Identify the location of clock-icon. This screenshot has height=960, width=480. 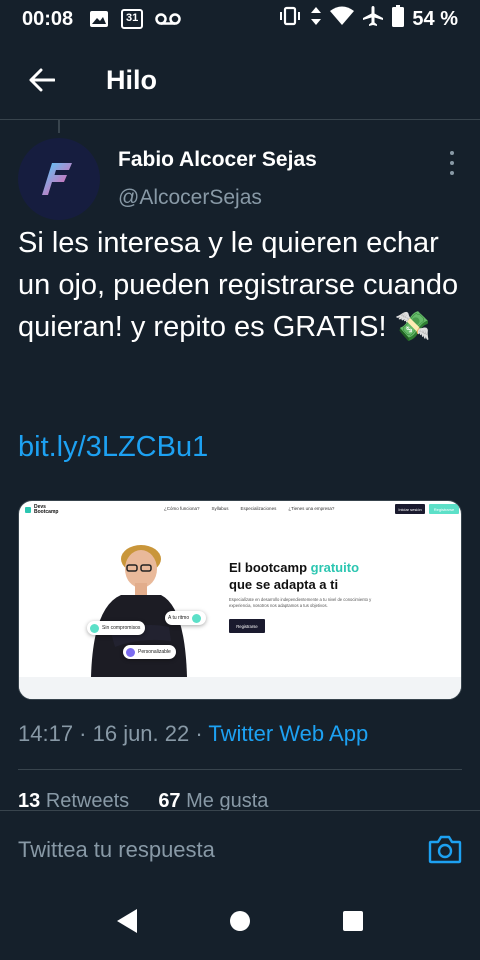
(197, 618).